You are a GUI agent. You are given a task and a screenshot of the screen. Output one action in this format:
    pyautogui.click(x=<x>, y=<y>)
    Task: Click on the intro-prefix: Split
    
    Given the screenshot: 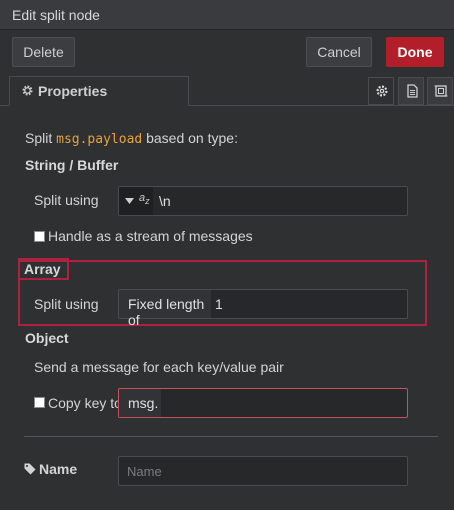 What is the action you would take?
    pyautogui.click(x=41, y=138)
    